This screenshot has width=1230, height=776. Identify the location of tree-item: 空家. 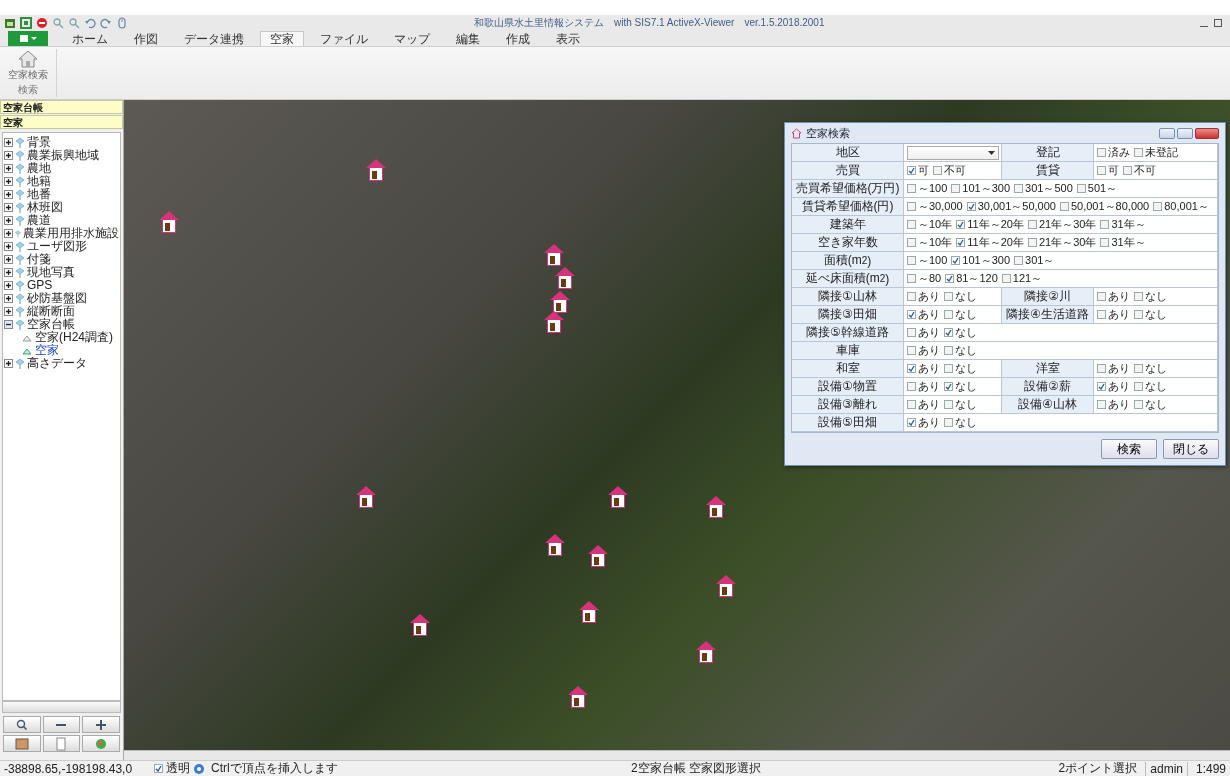
(47, 350).